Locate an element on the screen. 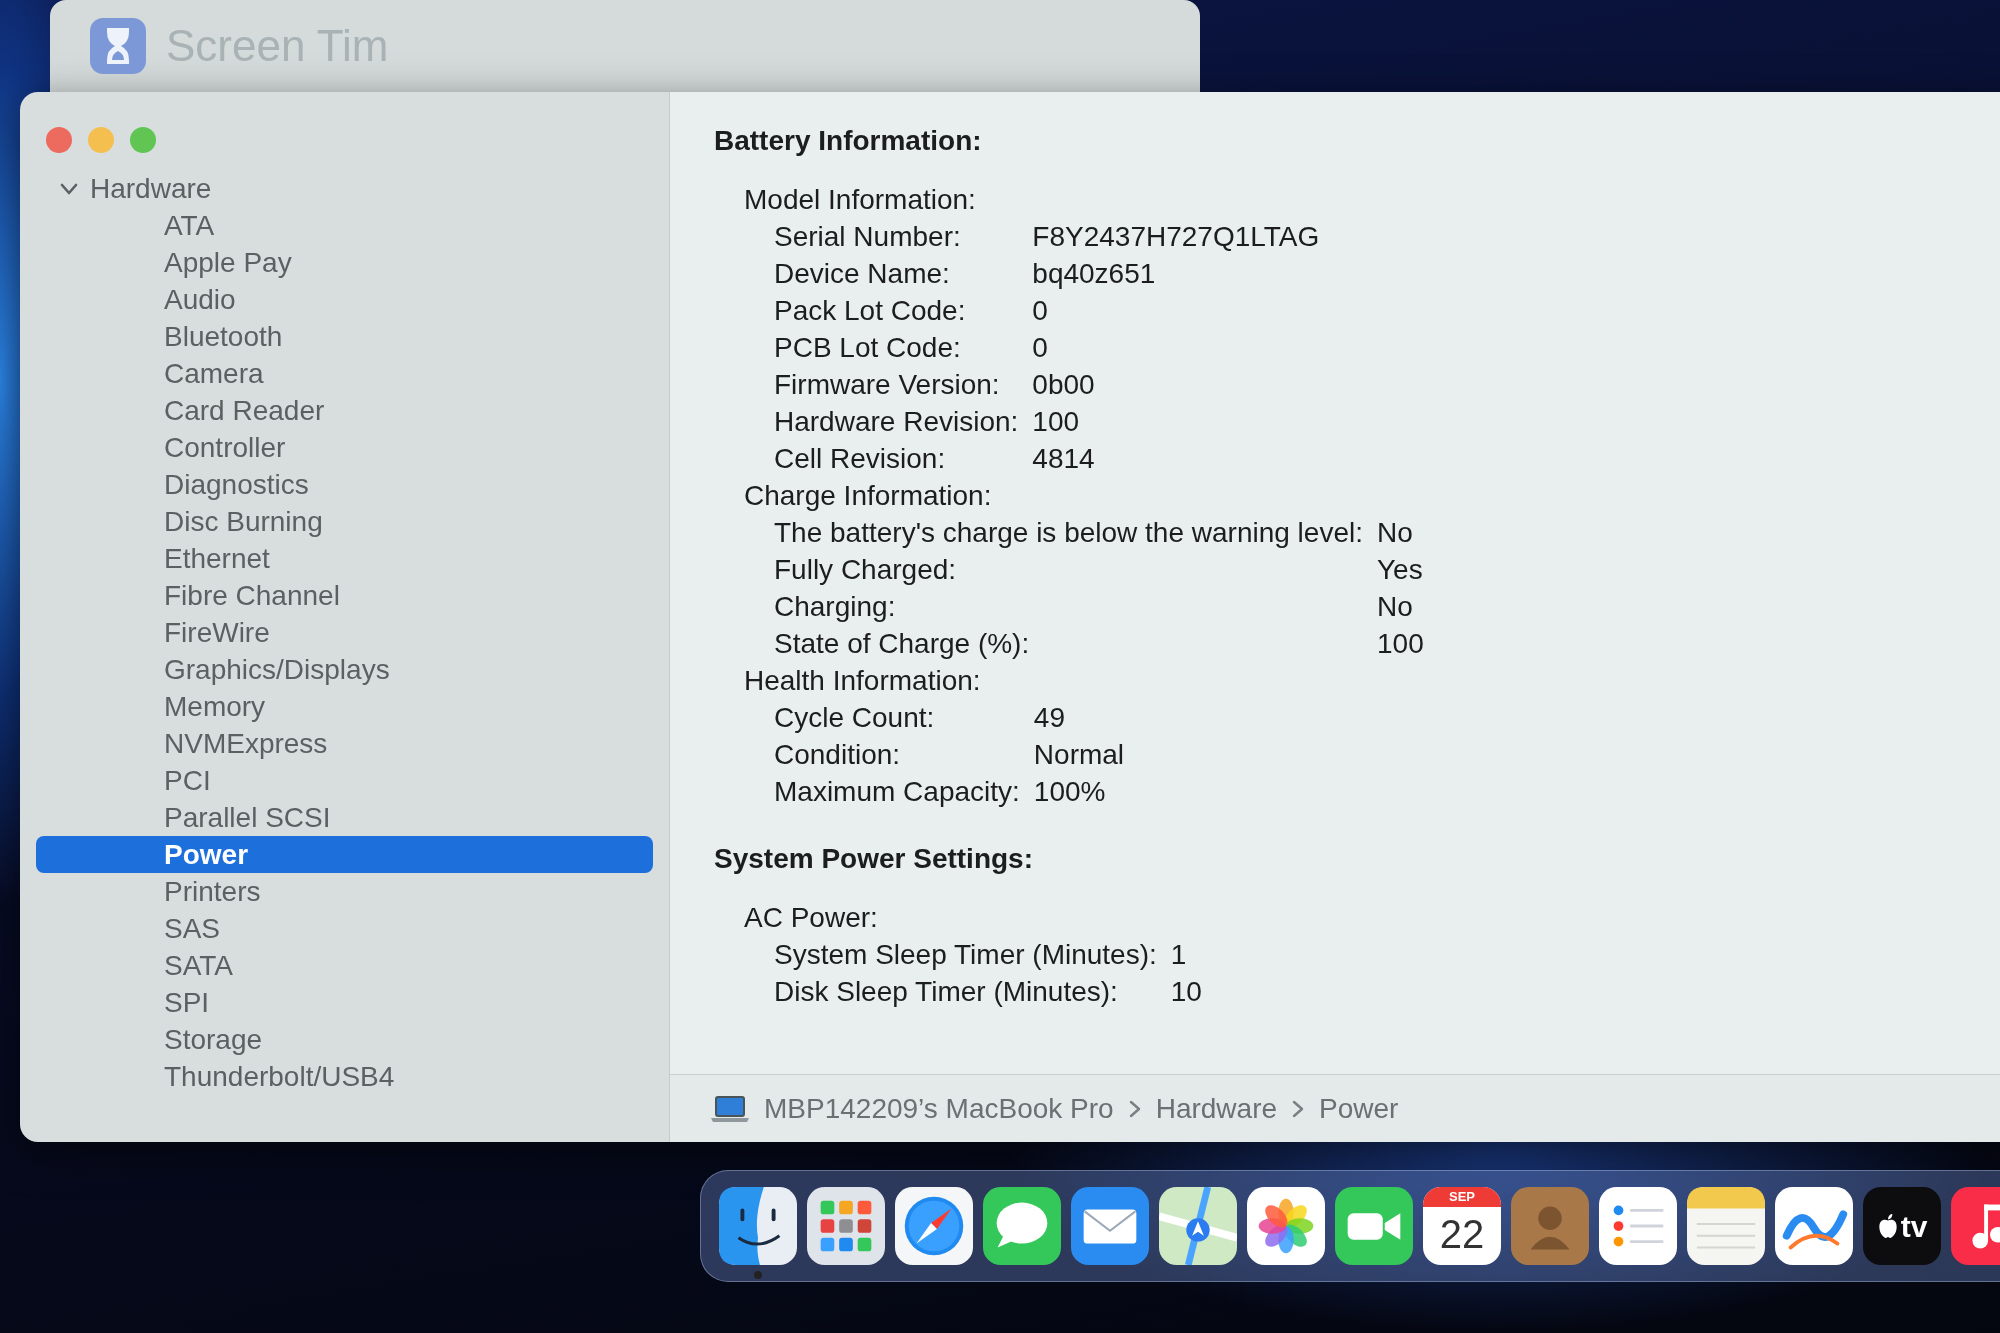  detail-label: Cell Revision: is located at coordinates (860, 459).